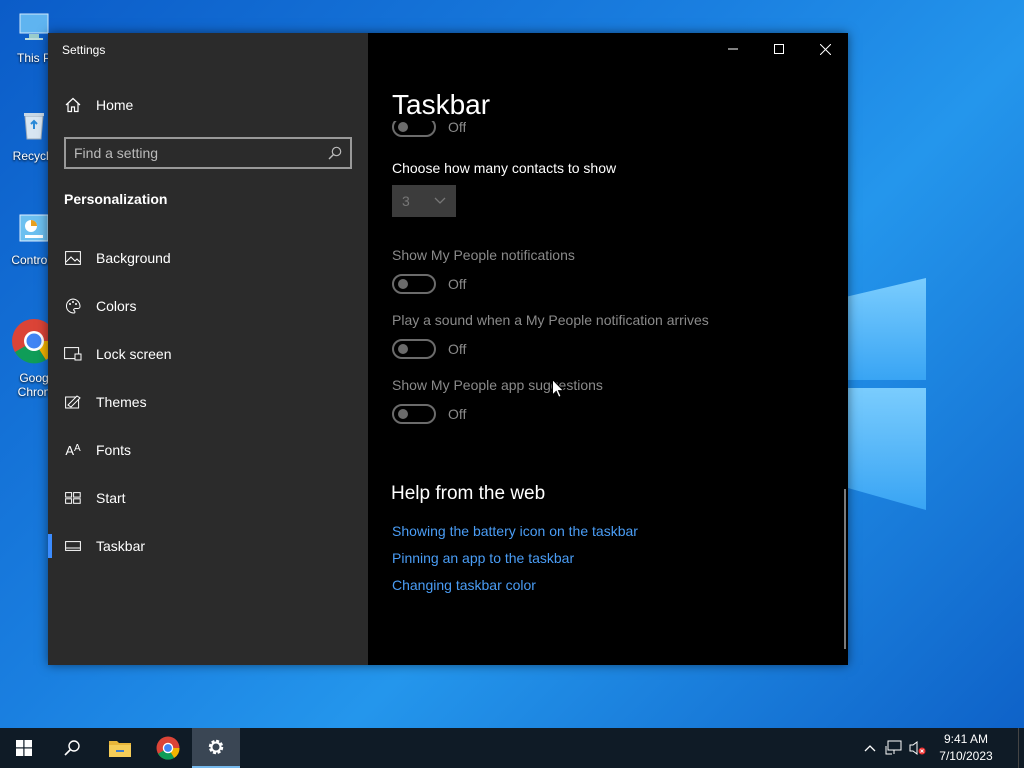 Image resolution: width=1024 pixels, height=768 pixels. What do you see at coordinates (34, 228) in the screenshot?
I see `control-panel-icon` at bounding box center [34, 228].